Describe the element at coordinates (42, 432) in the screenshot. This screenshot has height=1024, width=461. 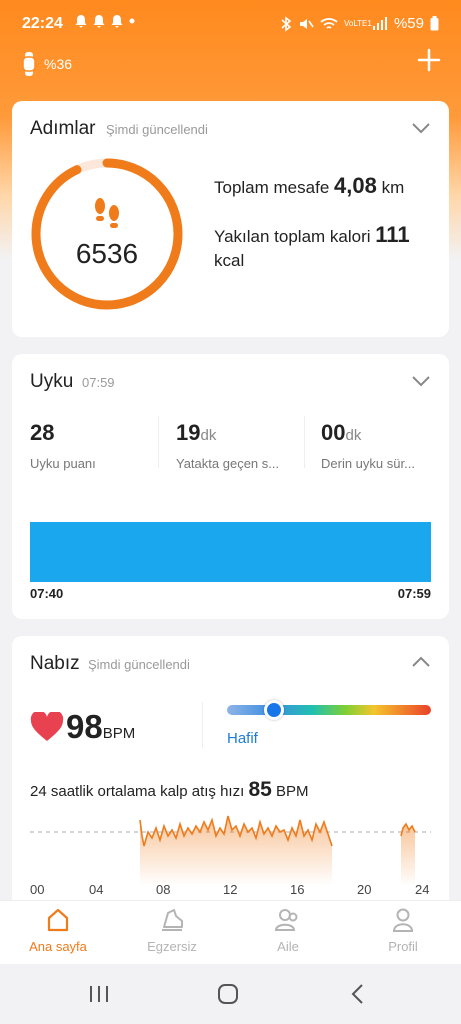
I see `sleep-score-value: 28` at that location.